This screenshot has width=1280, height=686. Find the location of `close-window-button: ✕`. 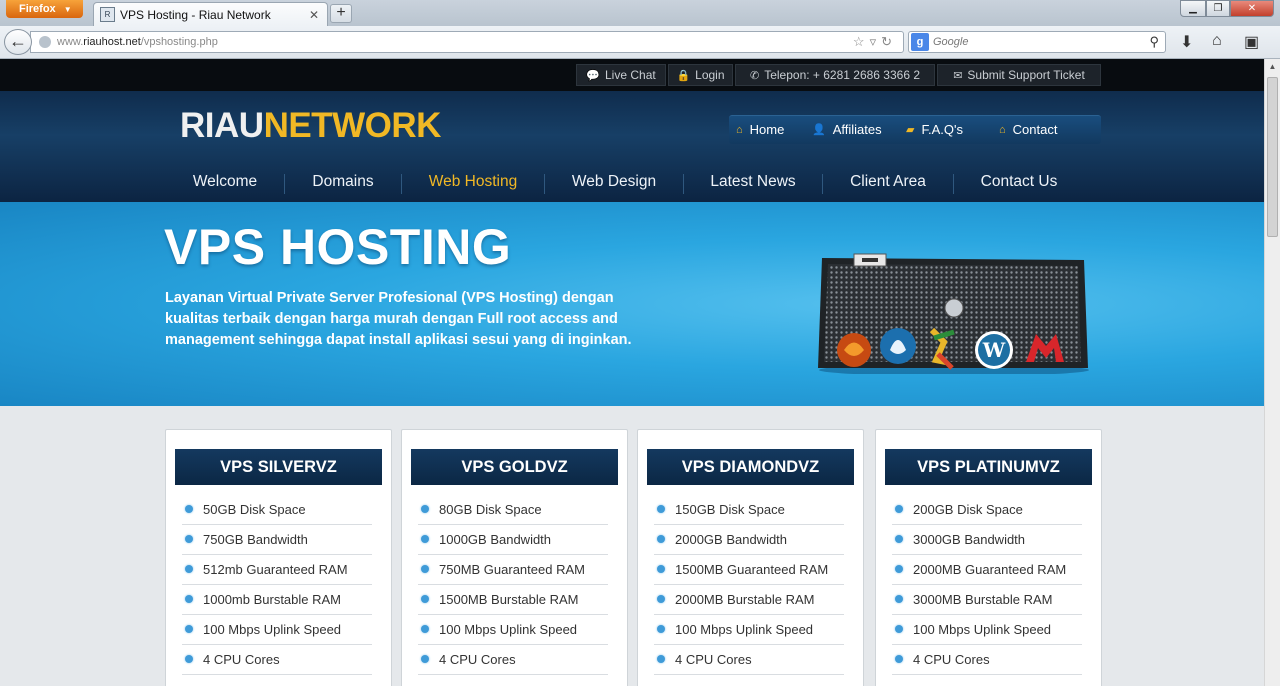

close-window-button: ✕ is located at coordinates (1252, 8).